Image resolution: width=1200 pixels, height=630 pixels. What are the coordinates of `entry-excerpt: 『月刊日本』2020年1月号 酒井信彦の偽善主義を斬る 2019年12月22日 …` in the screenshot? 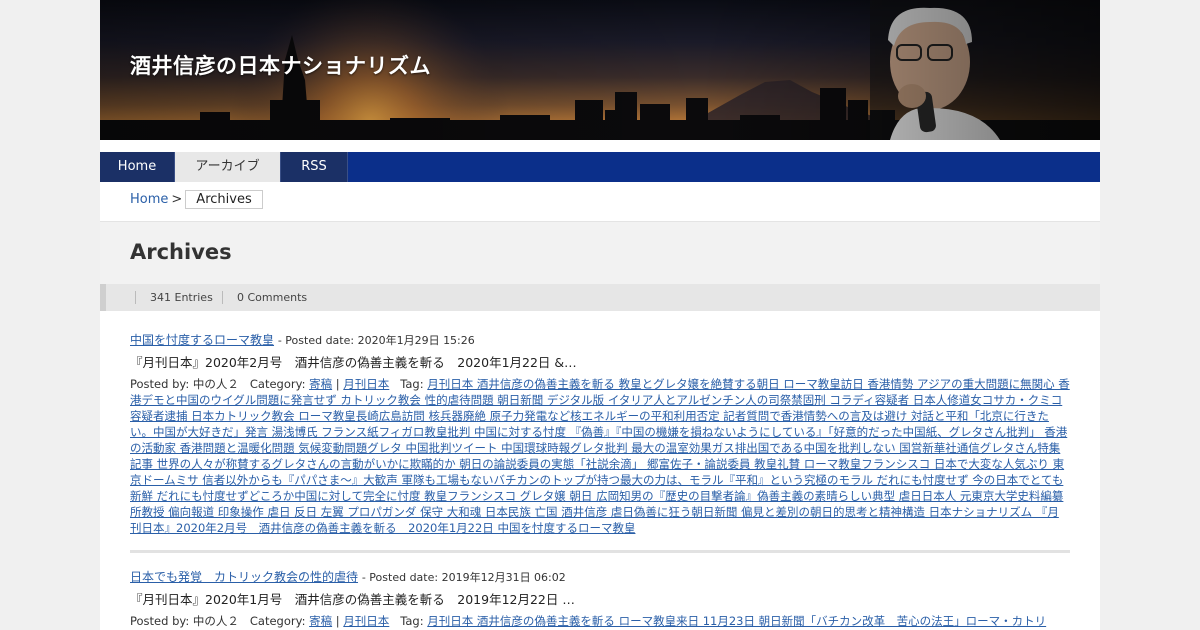 It's located at (352, 599).